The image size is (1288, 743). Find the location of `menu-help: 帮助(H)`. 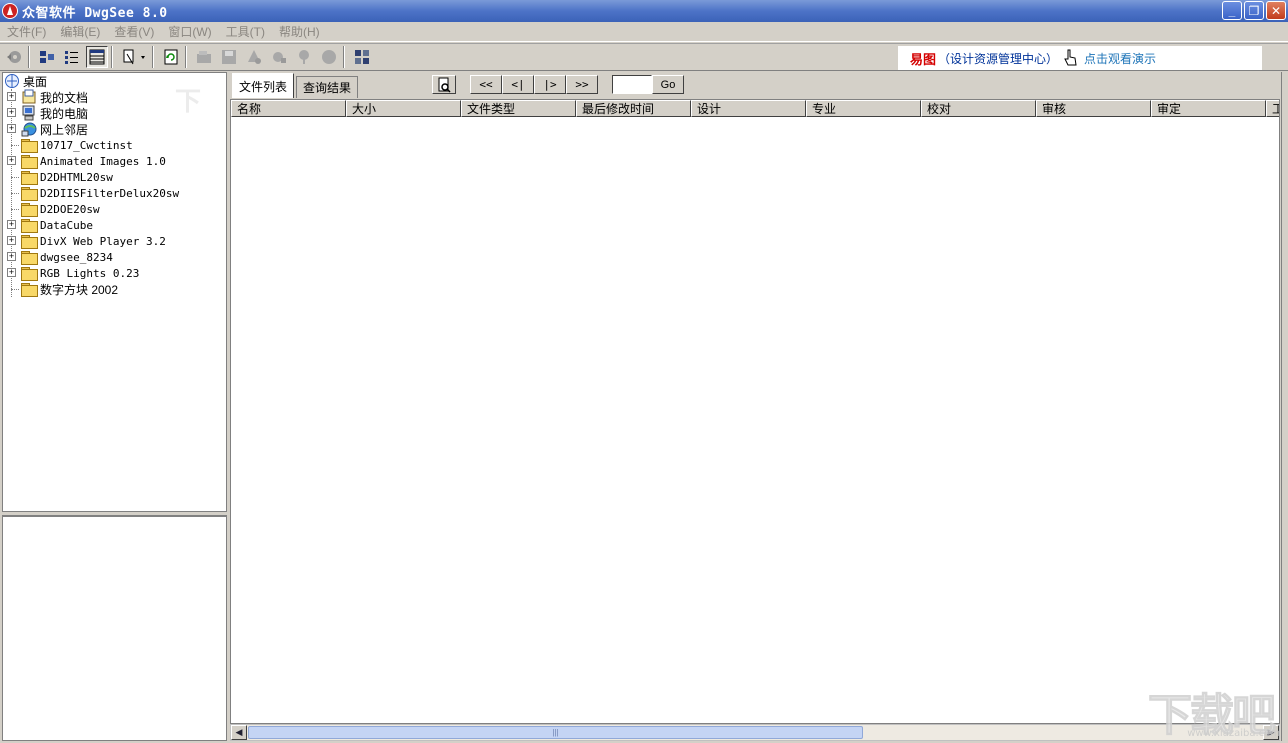

menu-help: 帮助(H) is located at coordinates (299, 31).